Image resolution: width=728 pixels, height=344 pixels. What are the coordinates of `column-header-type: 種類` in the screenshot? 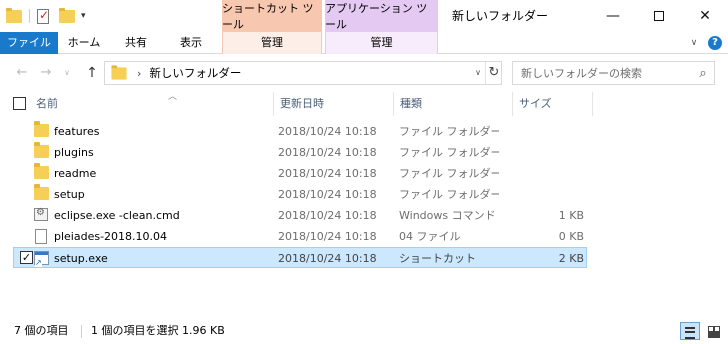 It's located at (452, 104).